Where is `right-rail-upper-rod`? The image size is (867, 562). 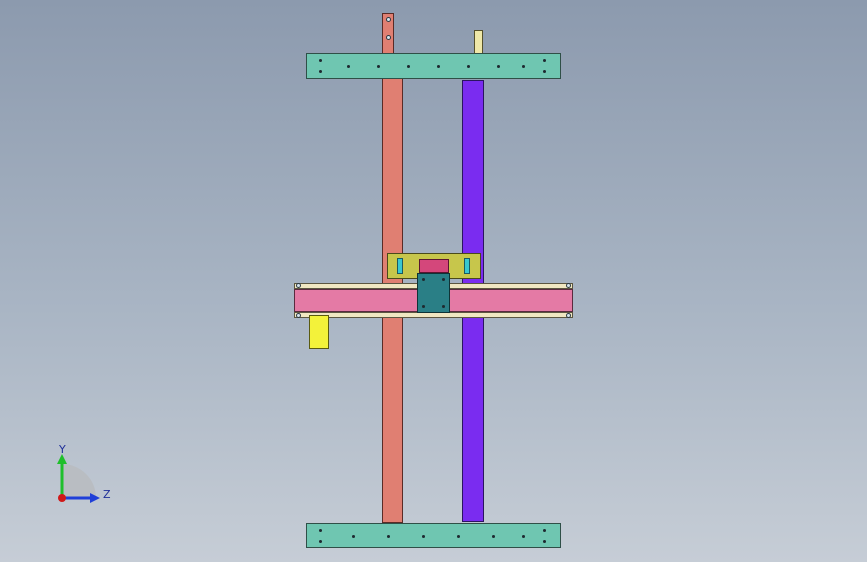
right-rail-upper-rod is located at coordinates (478, 42).